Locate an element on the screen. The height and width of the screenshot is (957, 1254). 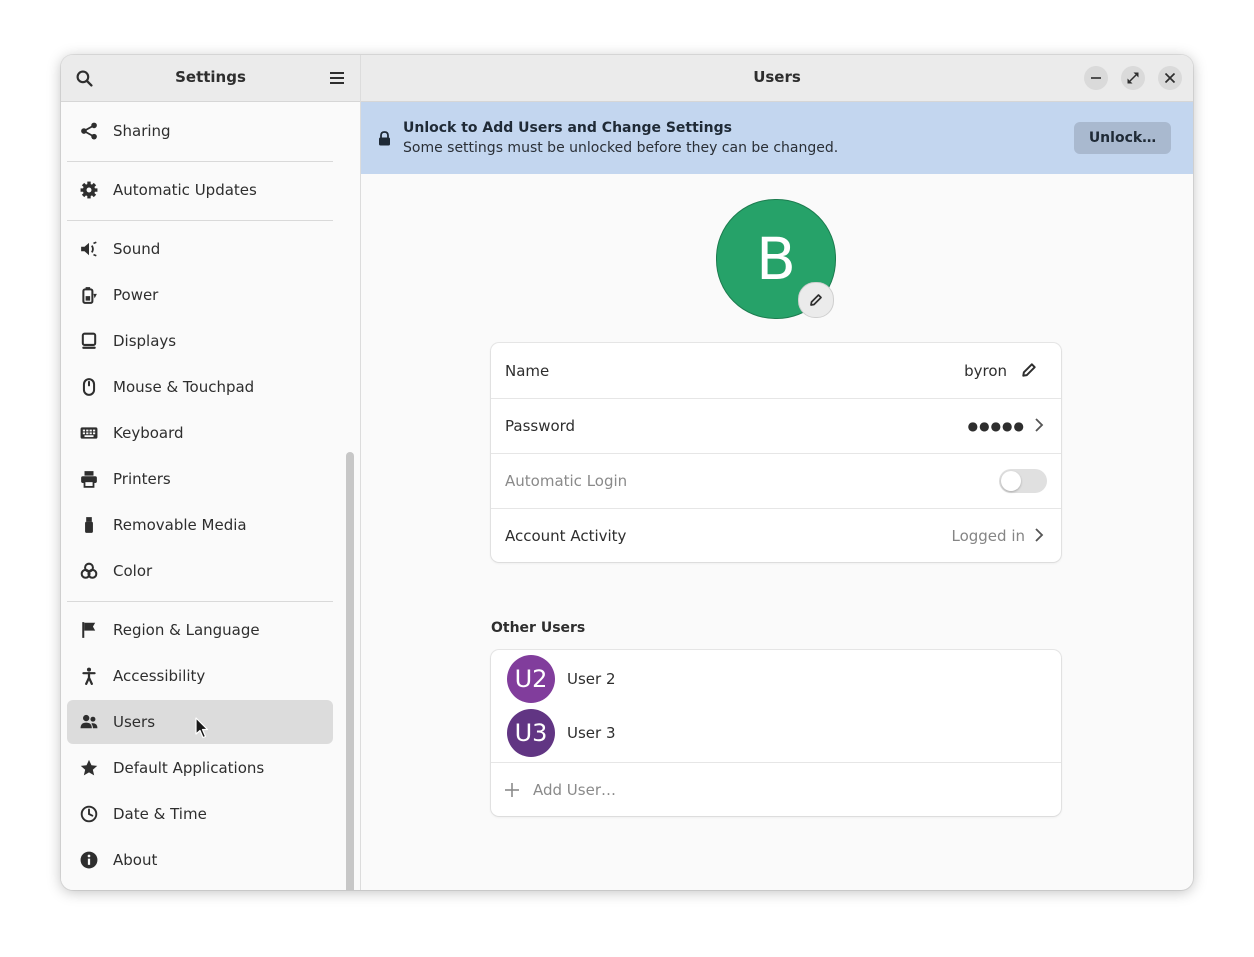
monitor-icon is located at coordinates (89, 341).